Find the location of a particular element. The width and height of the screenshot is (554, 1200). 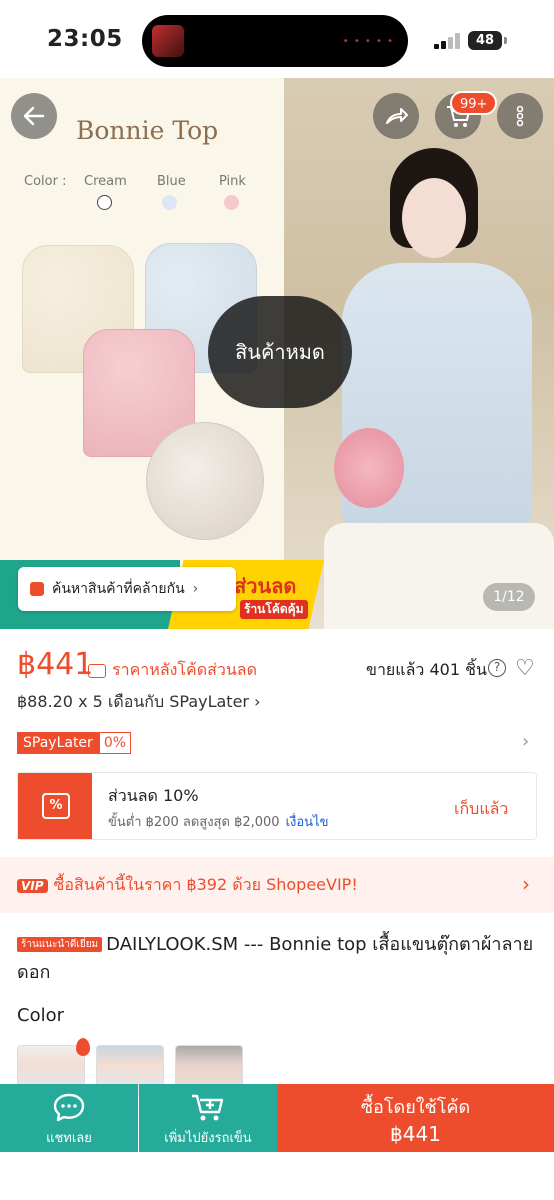

spaylater-badge: SPayLater 0% is located at coordinates (74, 743).